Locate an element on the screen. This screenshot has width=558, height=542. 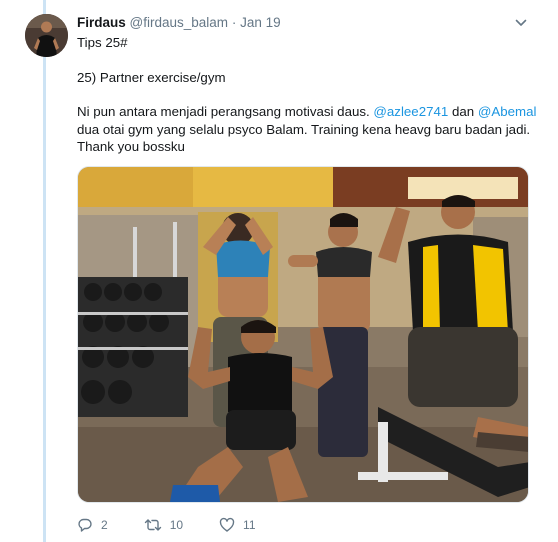
mention-link: @Abemal is located at coordinates (507, 111).